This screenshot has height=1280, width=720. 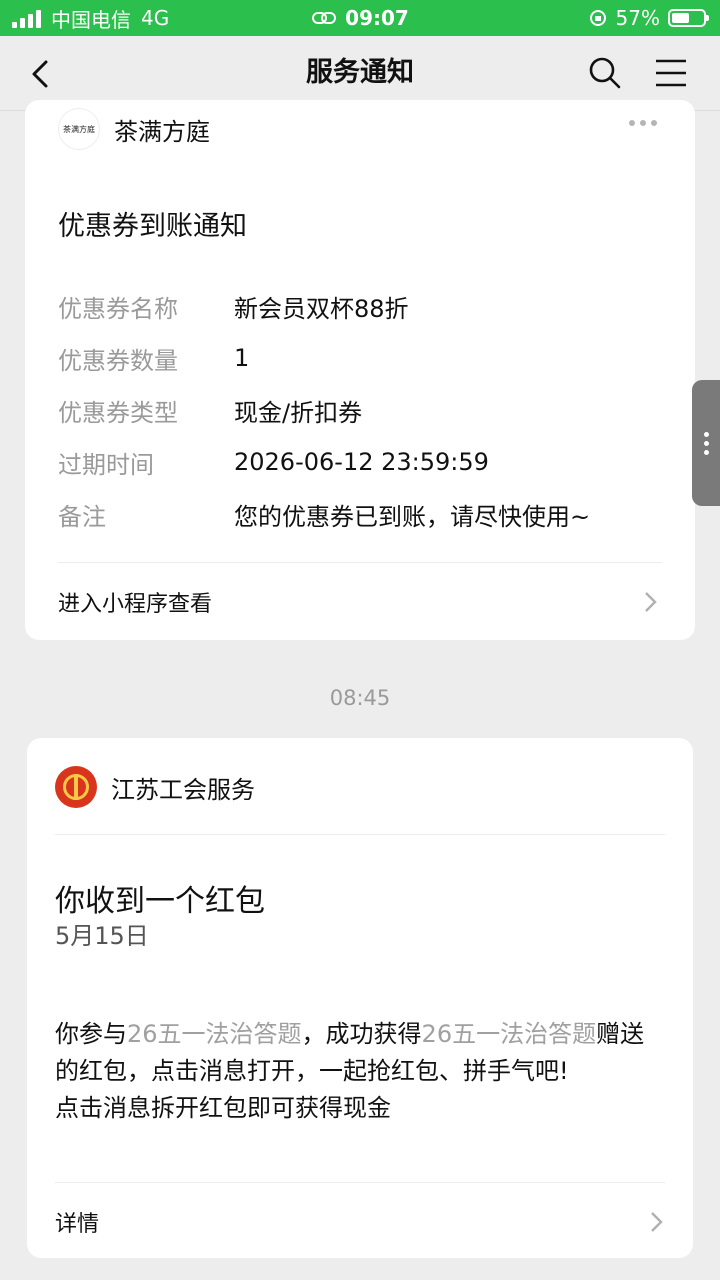 I want to click on field-label: 优惠券数量, so click(x=118, y=360).